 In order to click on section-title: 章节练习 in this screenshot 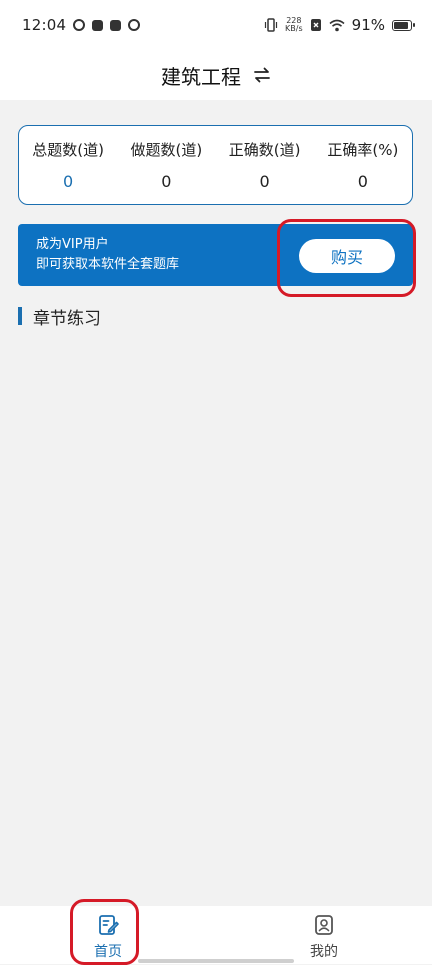, I will do `click(67, 318)`.